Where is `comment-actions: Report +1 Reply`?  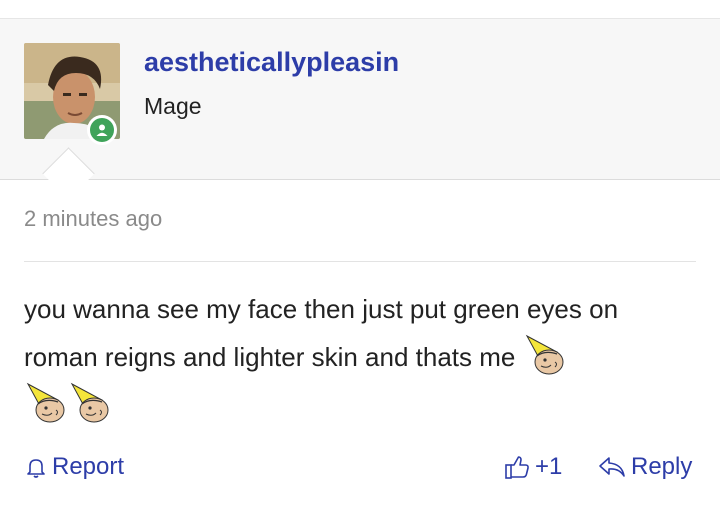 comment-actions: Report +1 Reply is located at coordinates (360, 467).